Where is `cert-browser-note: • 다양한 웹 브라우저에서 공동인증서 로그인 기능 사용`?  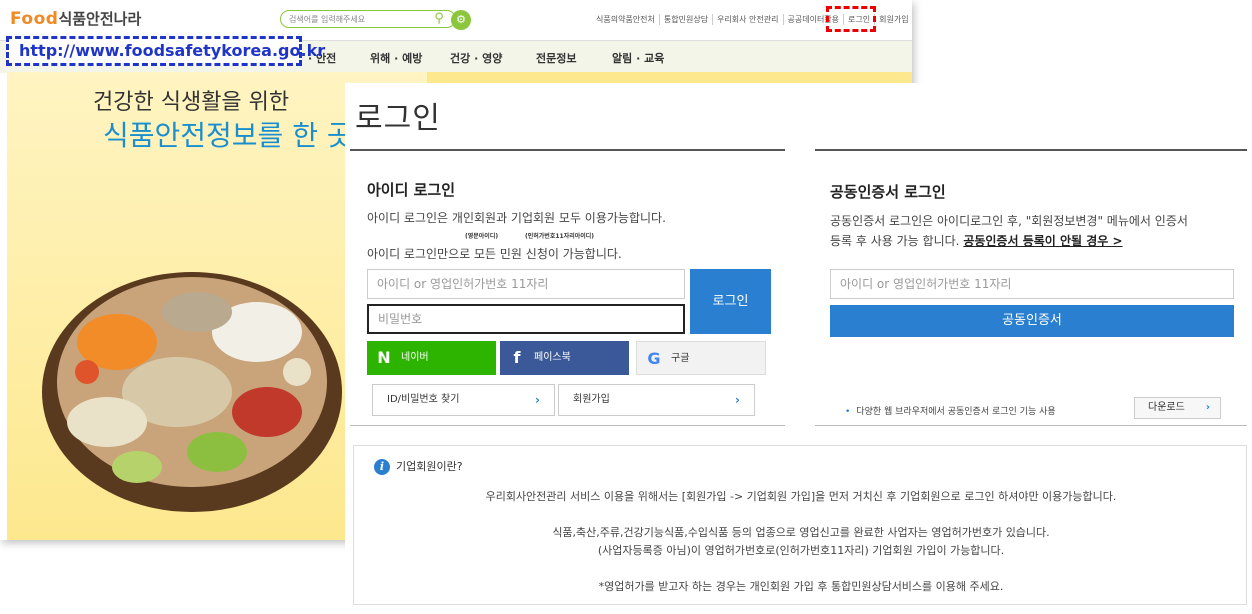
cert-browser-note: • 다양한 웹 브라우저에서 공동인증서 로그인 기능 사용 is located at coordinates (950, 410).